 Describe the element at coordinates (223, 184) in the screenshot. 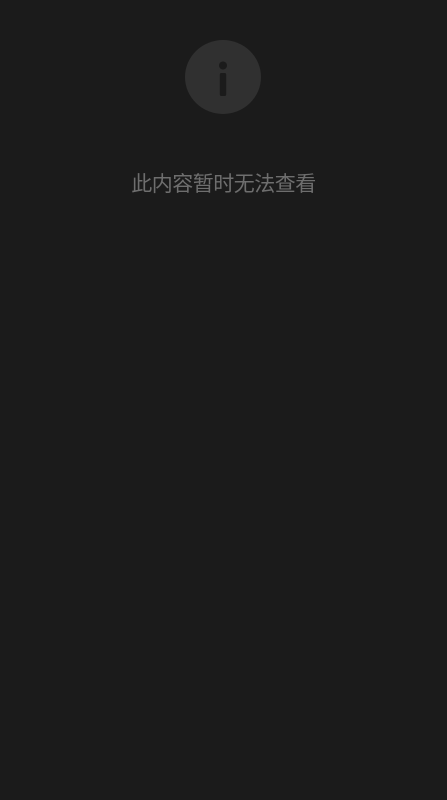

I see `unavailable-message: 此内容暂时无法查看` at that location.